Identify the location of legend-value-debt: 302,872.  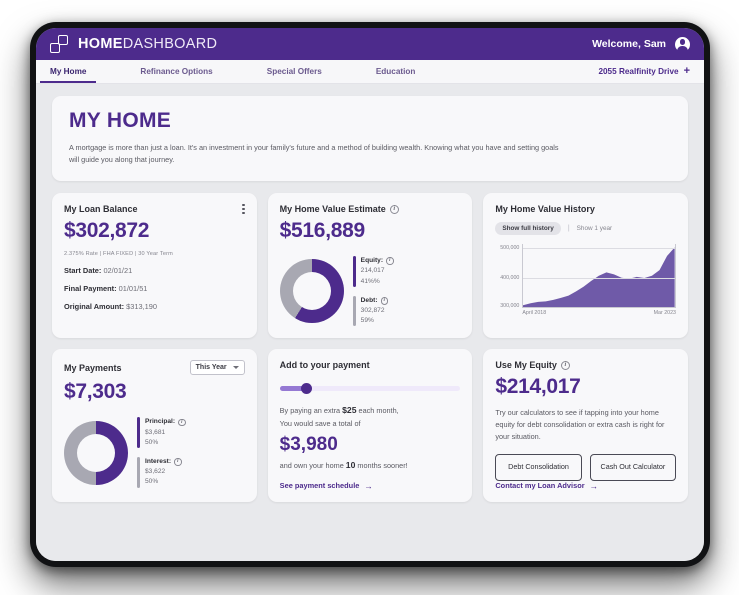
(372, 310).